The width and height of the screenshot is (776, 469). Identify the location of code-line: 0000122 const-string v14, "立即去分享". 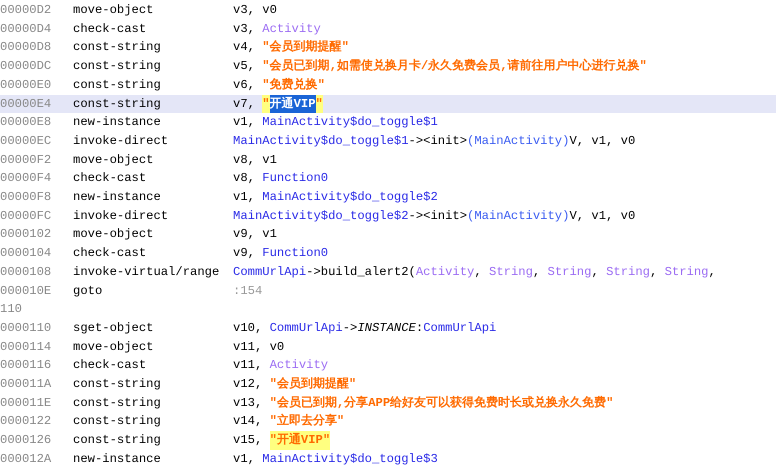
(388, 422).